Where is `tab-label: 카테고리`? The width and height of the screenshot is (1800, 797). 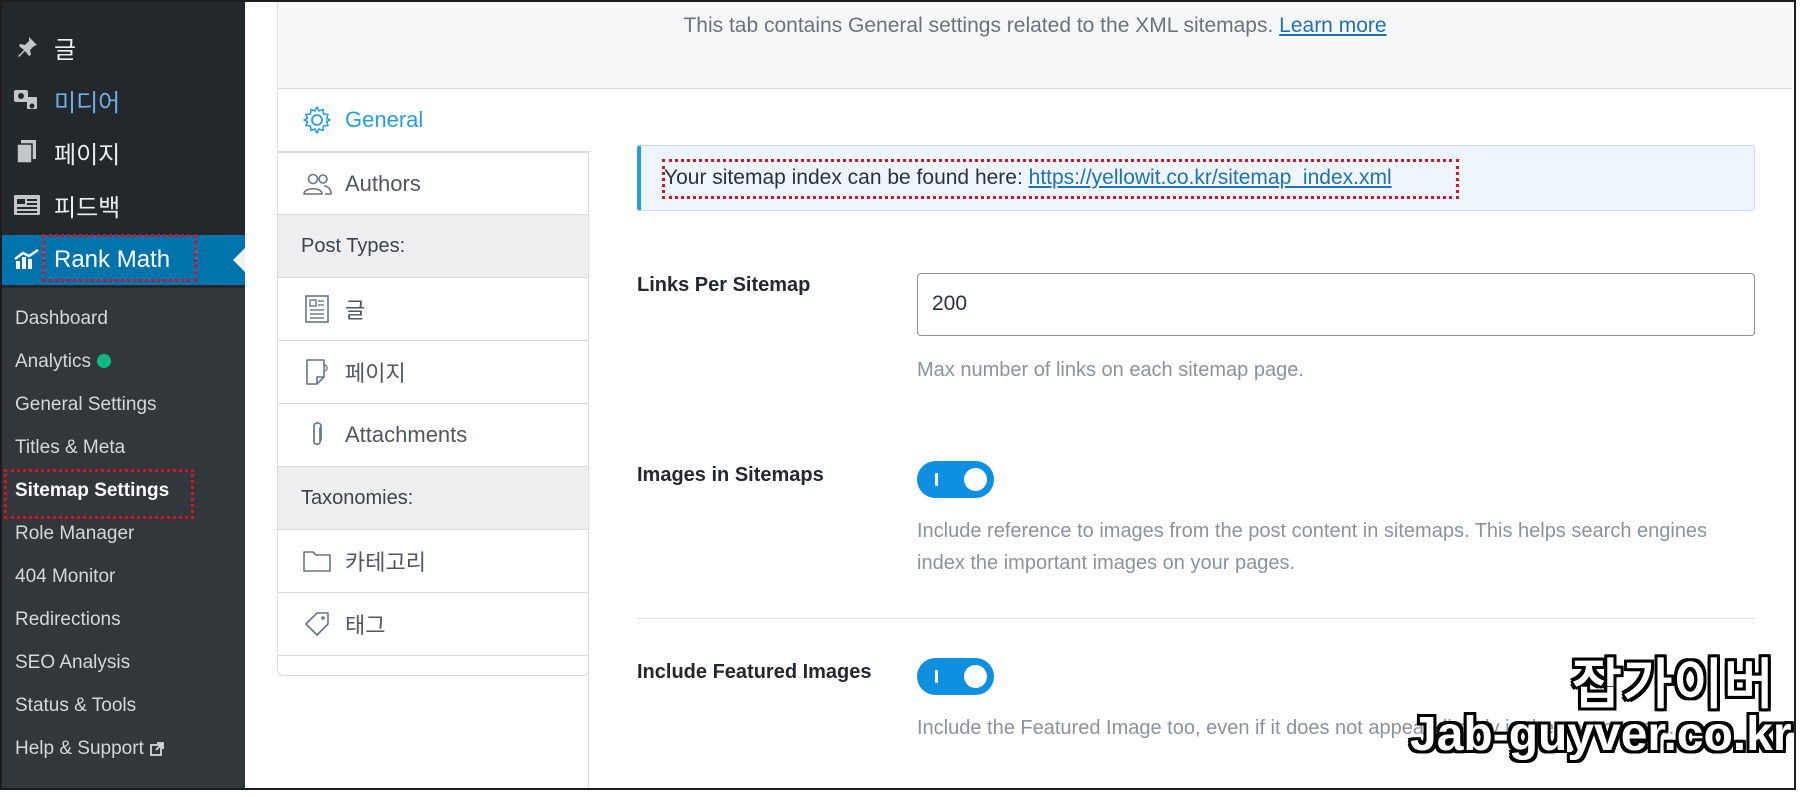 tab-label: 카테고리 is located at coordinates (385, 562).